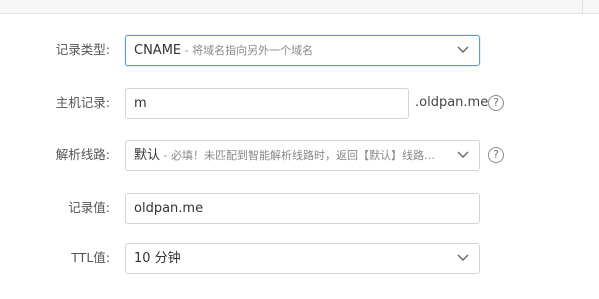 The width and height of the screenshot is (599, 299). What do you see at coordinates (267, 103) in the screenshot?
I see `host-record-input: m` at bounding box center [267, 103].